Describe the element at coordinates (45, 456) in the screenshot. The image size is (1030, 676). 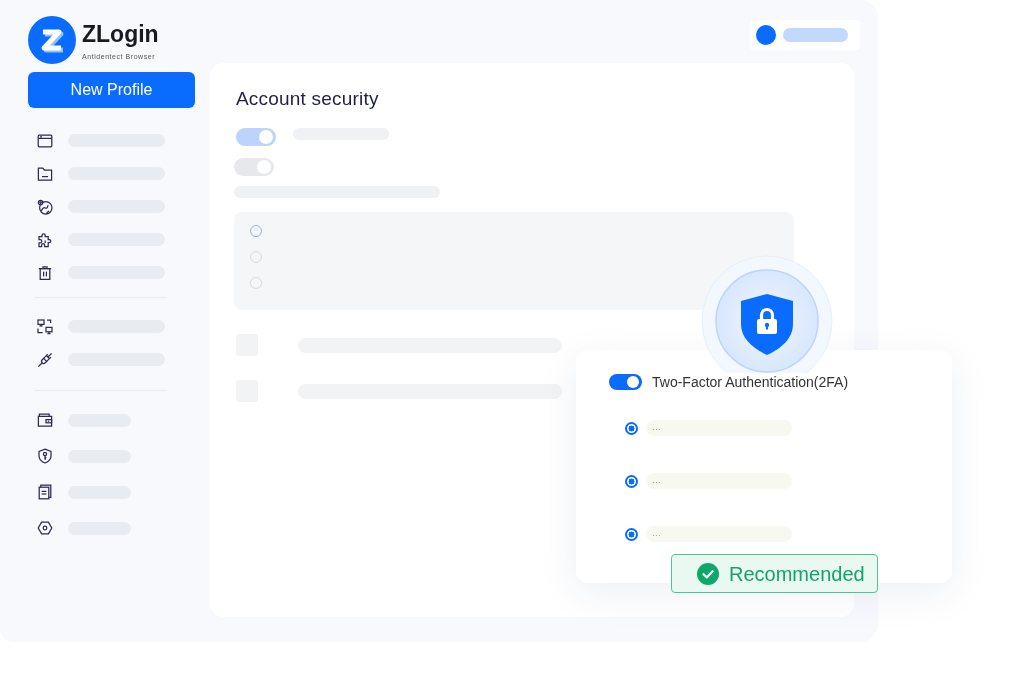
I see `shield-key-icon` at that location.